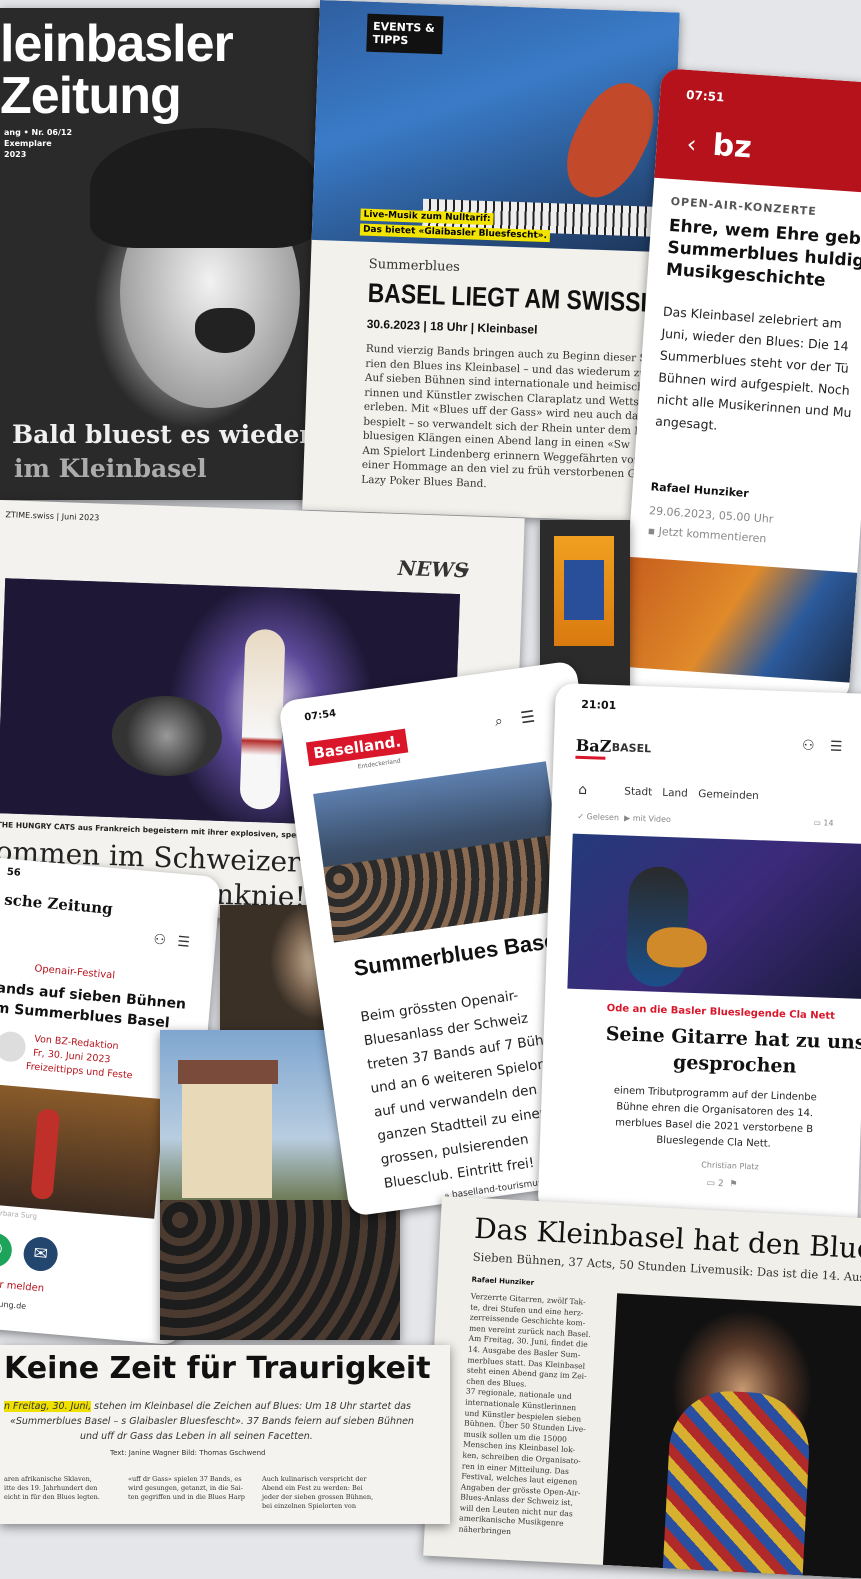 This screenshot has width=861, height=1579. Describe the element at coordinates (581, 816) in the screenshot. I see `check-icon: ✓` at that location.